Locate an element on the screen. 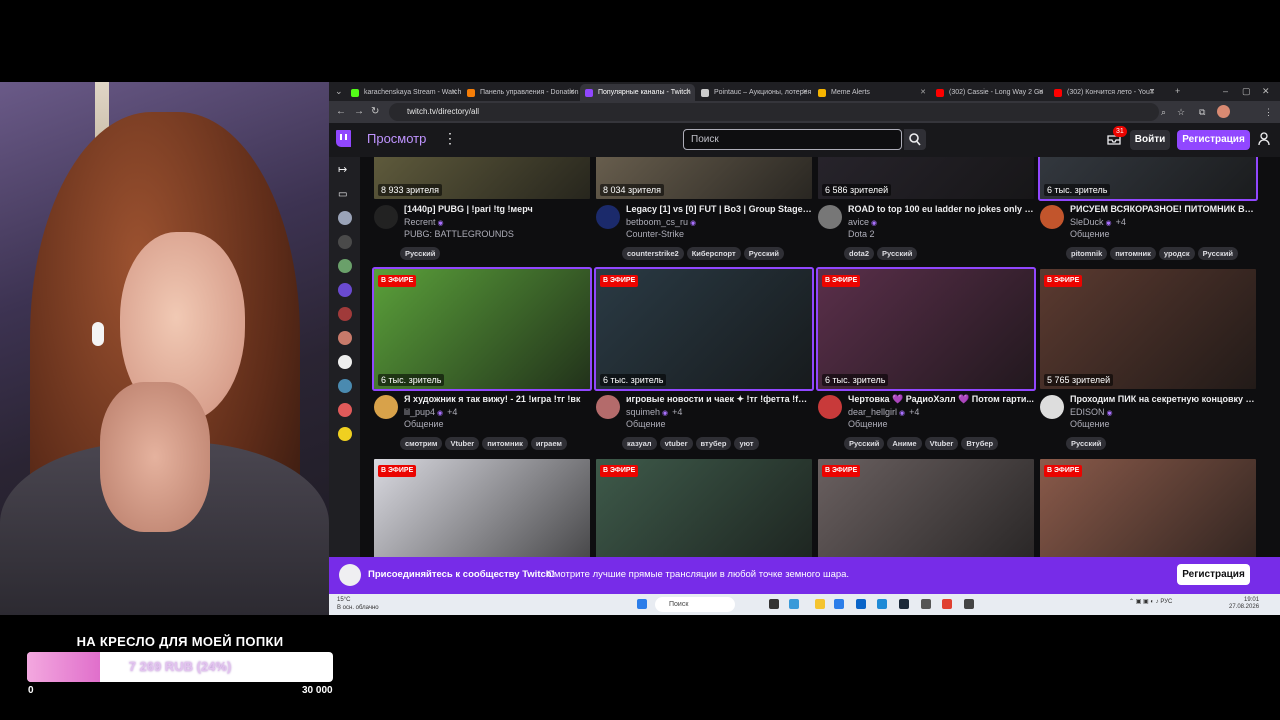 The image size is (1280, 720). weather-widget: 15°C В осн. облачно is located at coordinates (358, 604).